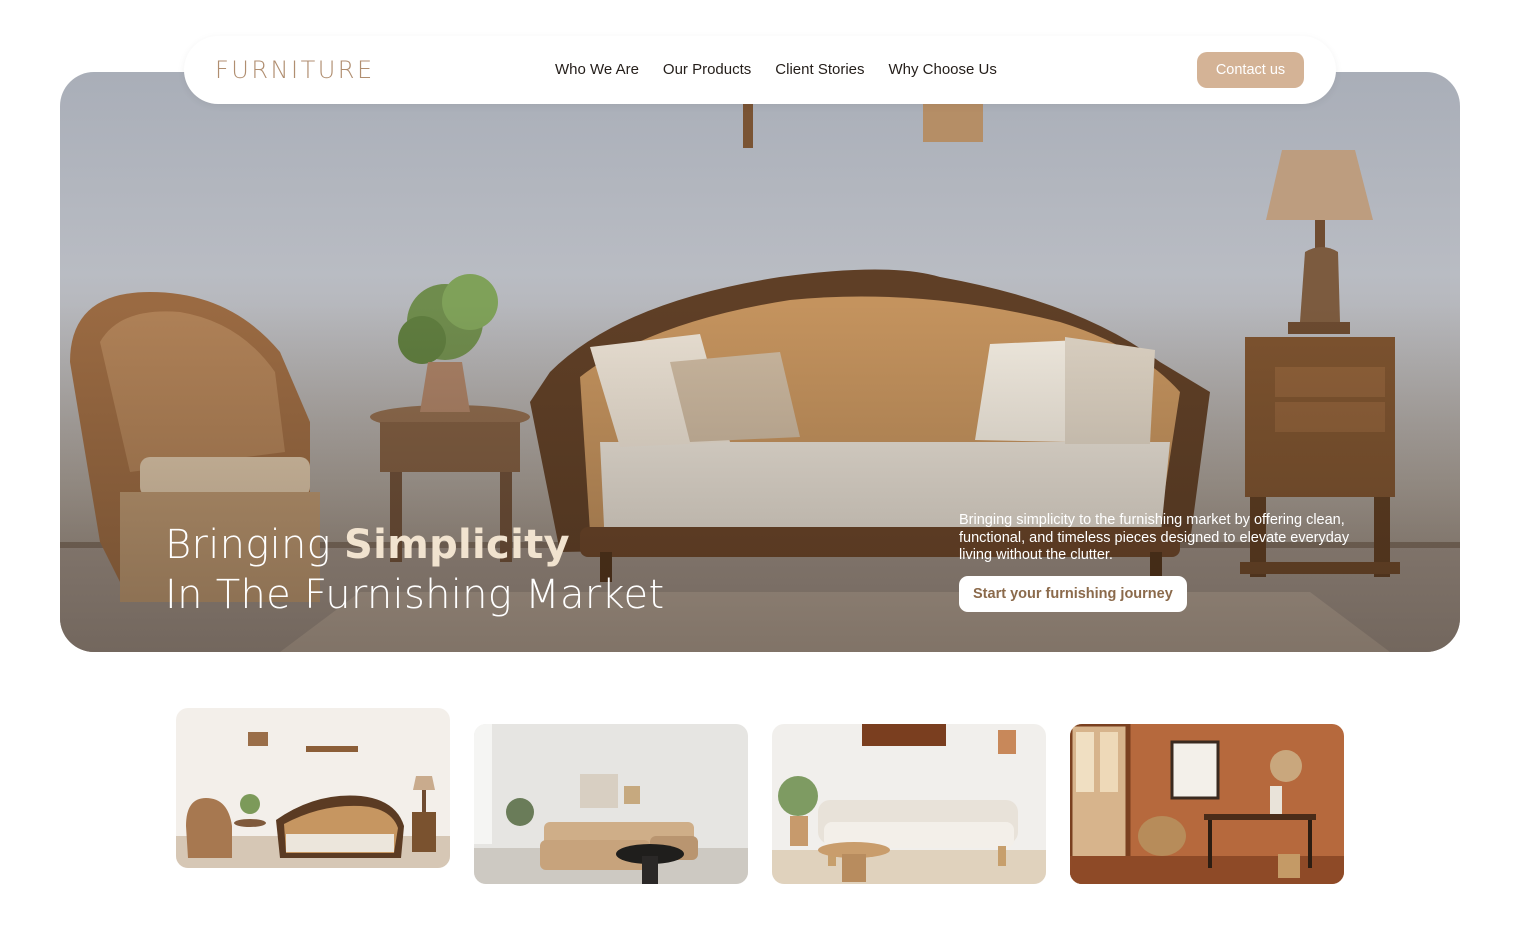  I want to click on headline-part1: Bringing, so click(254, 545).